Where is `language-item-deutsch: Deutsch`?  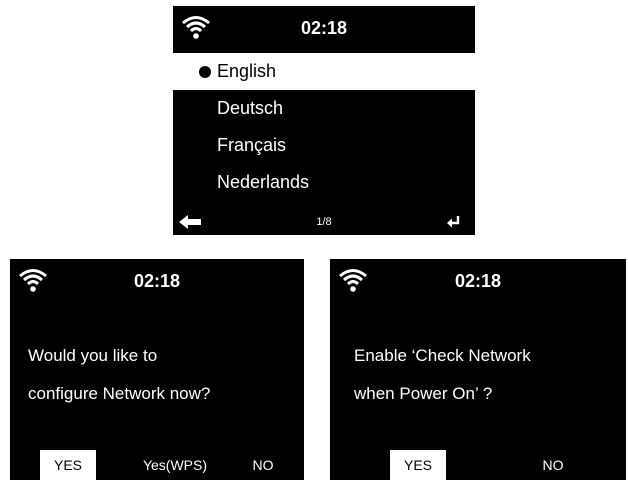 language-item-deutsch: Deutsch is located at coordinates (324, 108).